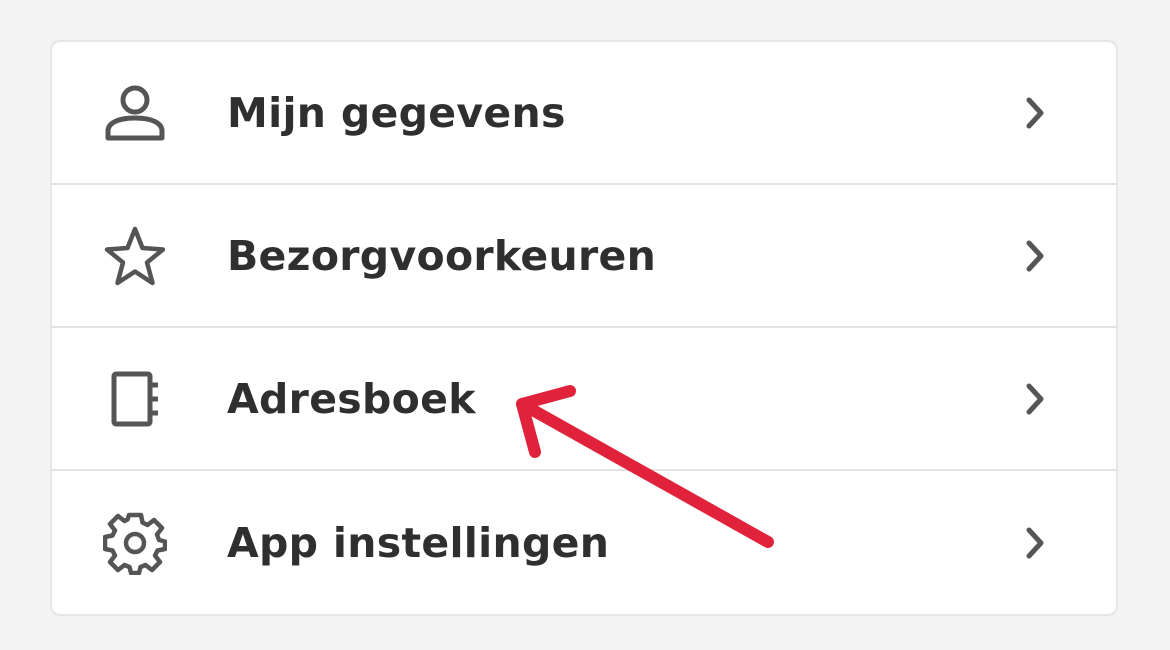  Describe the element at coordinates (135, 543) in the screenshot. I see `gear-icon` at that location.